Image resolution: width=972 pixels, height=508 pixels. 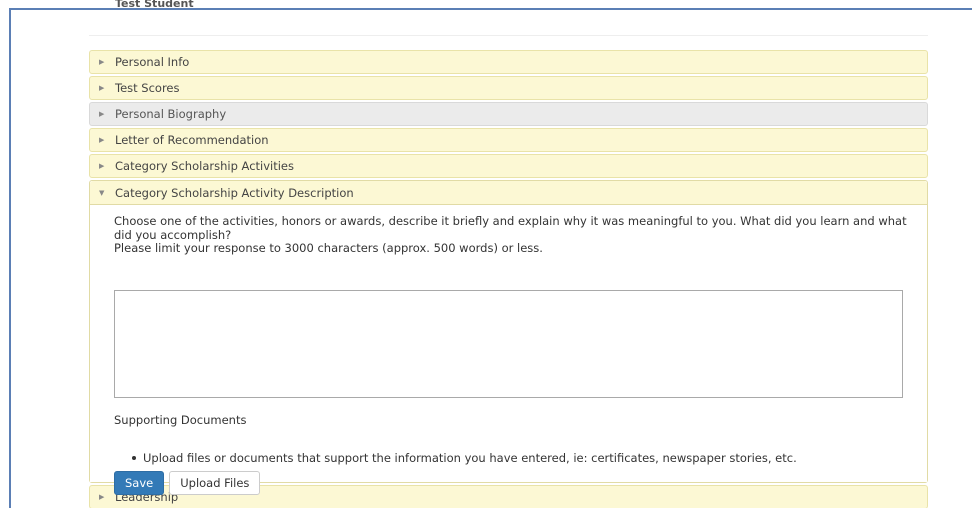 I want to click on header-divider, so click(x=508, y=35).